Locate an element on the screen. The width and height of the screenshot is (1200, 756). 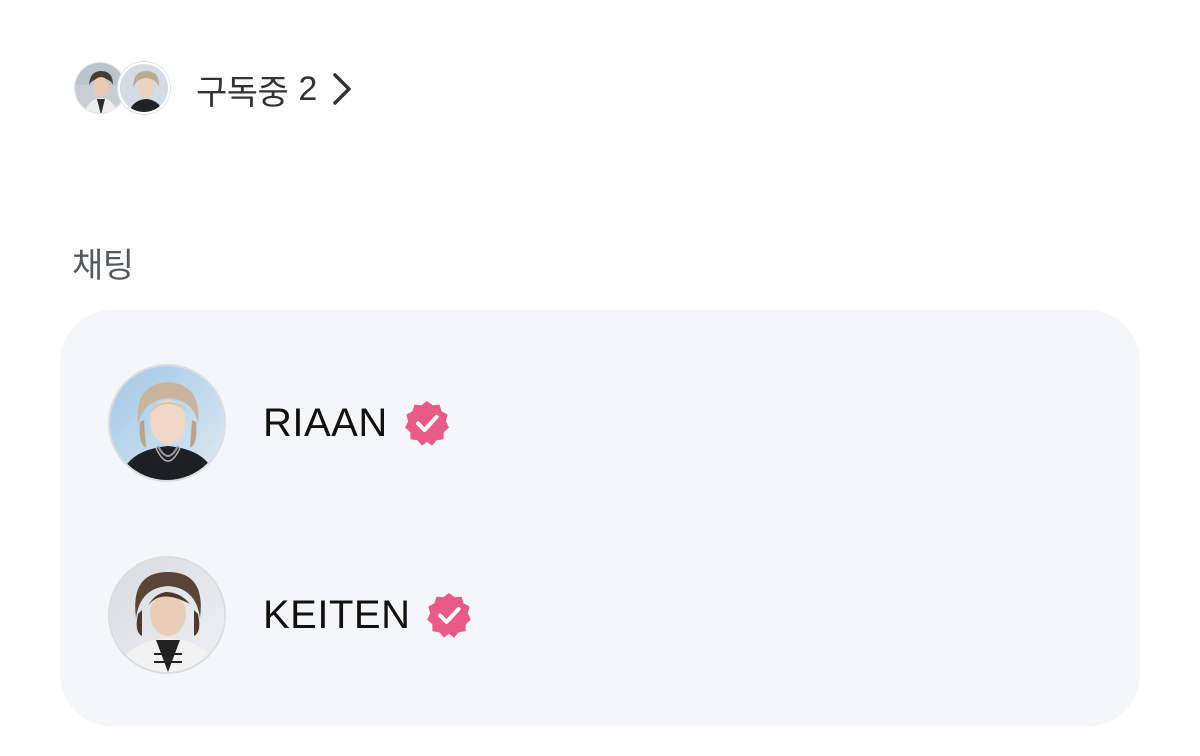
subscribed-avatars is located at coordinates (123, 89).